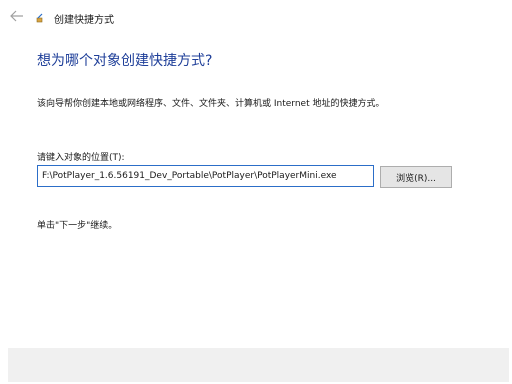 The height and width of the screenshot is (384, 512). Describe the element at coordinates (77, 226) in the screenshot. I see `continue-hint: 单击"下一步"继续。` at that location.